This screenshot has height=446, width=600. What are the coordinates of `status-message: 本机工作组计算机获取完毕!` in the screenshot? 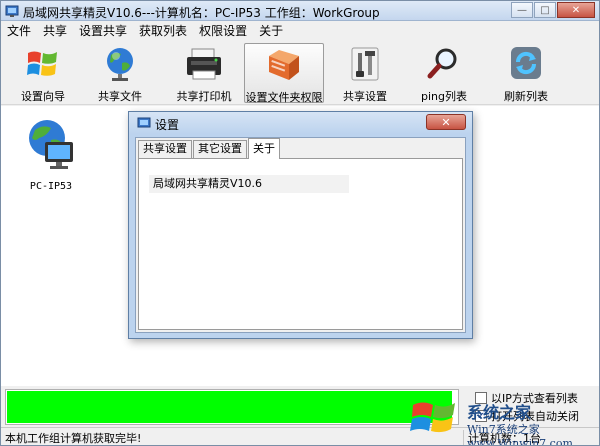 It's located at (73, 438).